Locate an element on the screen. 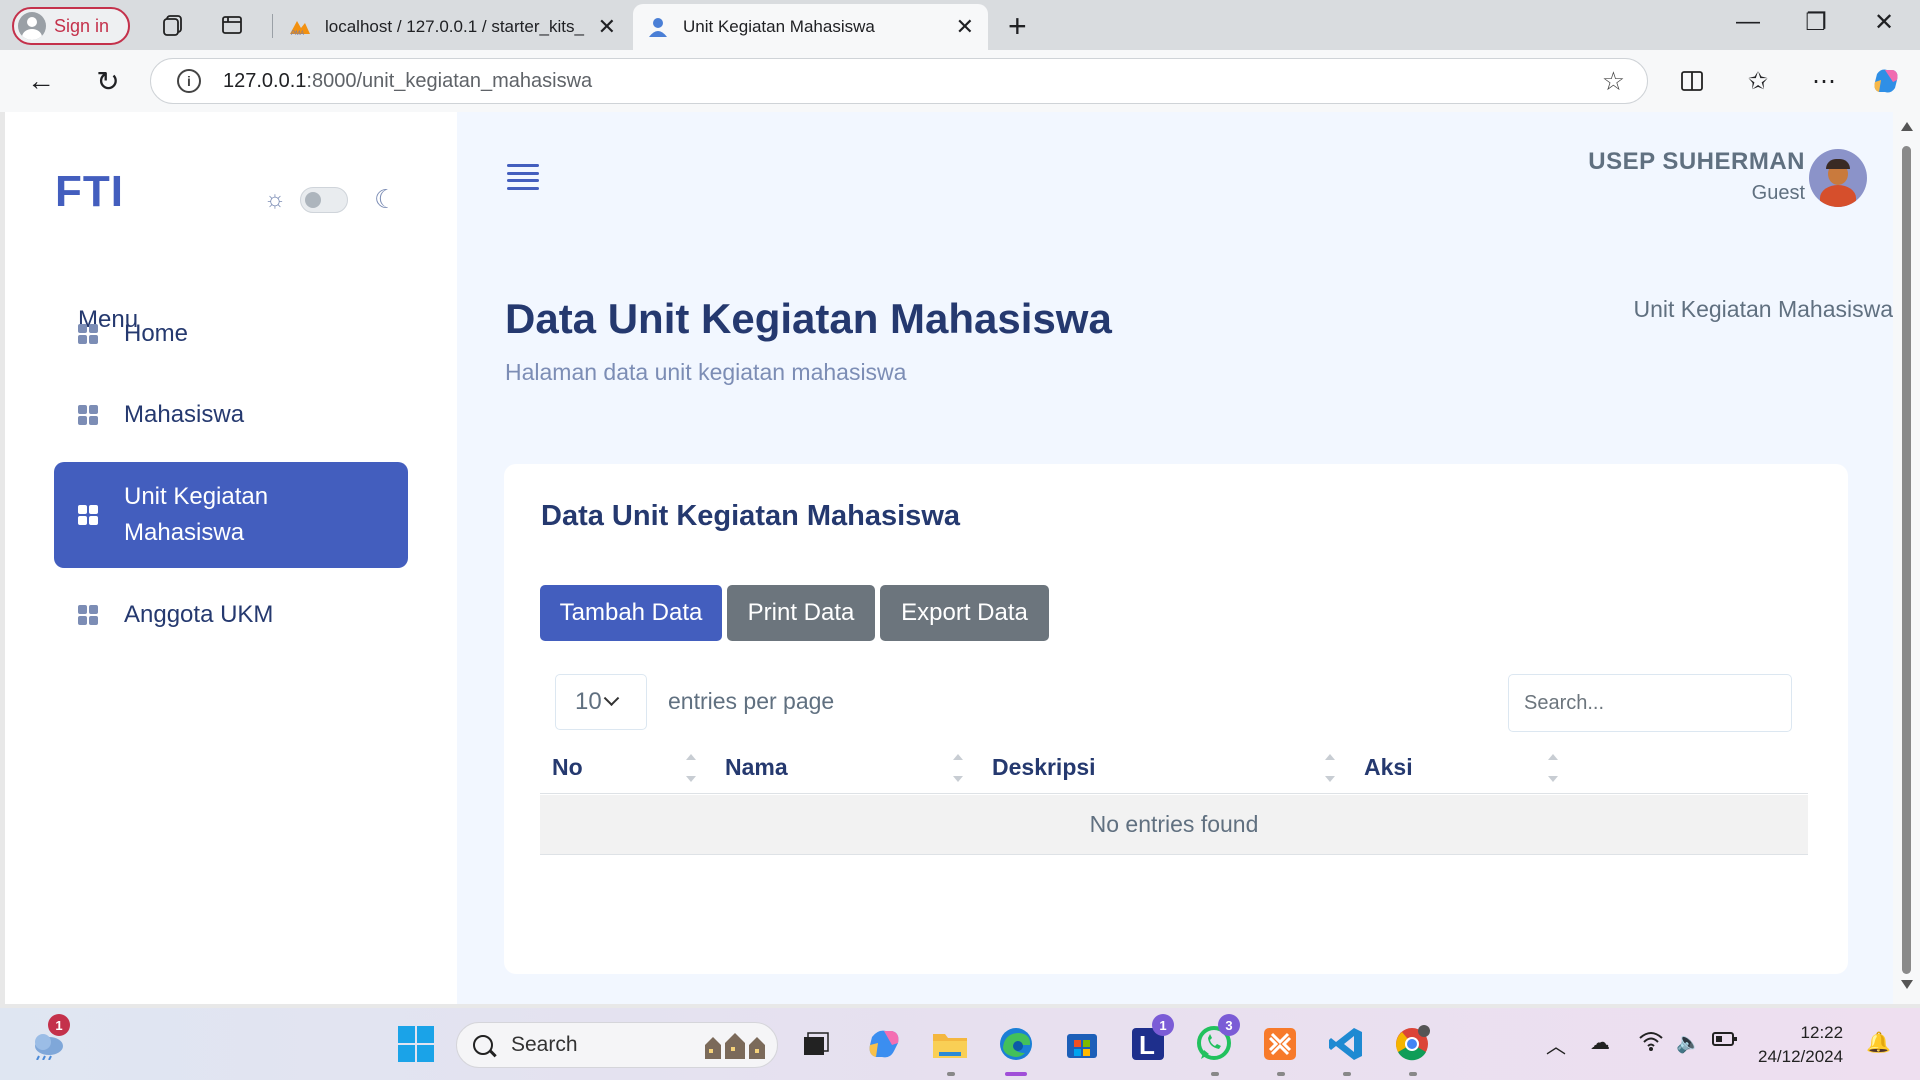  copilot-icon is located at coordinates (1886, 81).